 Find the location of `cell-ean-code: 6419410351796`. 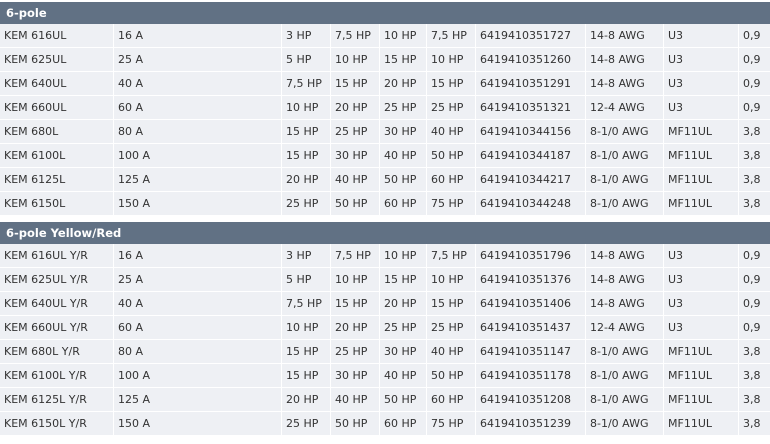

cell-ean-code: 6419410351796 is located at coordinates (530, 255).